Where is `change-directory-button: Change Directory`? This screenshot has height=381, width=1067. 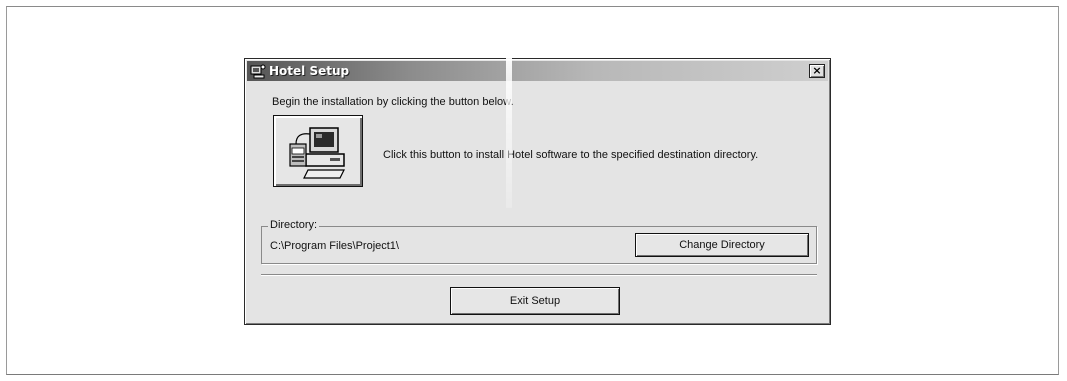
change-directory-button: Change Directory is located at coordinates (722, 245).